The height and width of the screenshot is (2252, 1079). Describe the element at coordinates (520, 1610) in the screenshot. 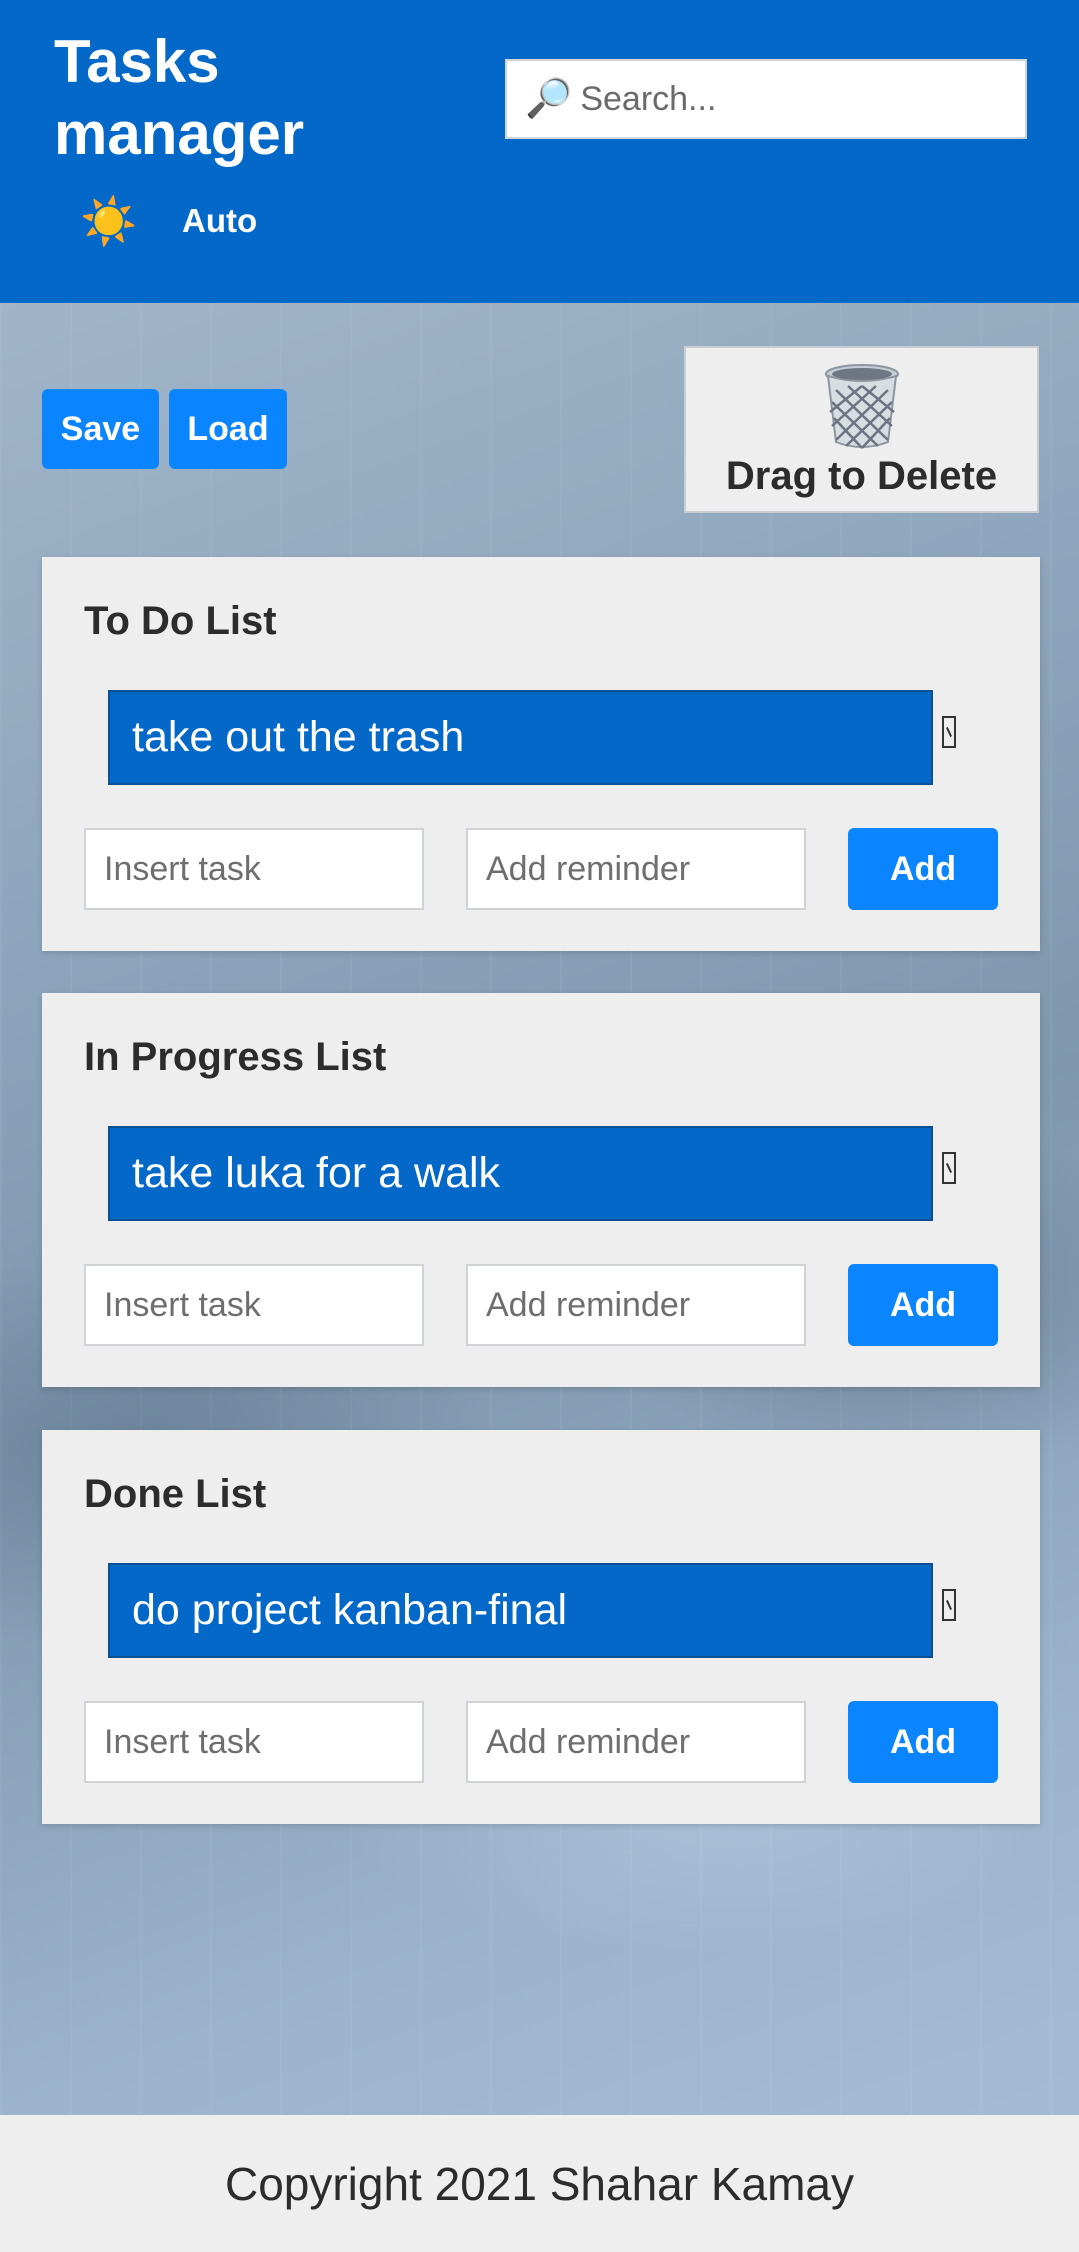

I see `task-item: do project kanban-final` at that location.